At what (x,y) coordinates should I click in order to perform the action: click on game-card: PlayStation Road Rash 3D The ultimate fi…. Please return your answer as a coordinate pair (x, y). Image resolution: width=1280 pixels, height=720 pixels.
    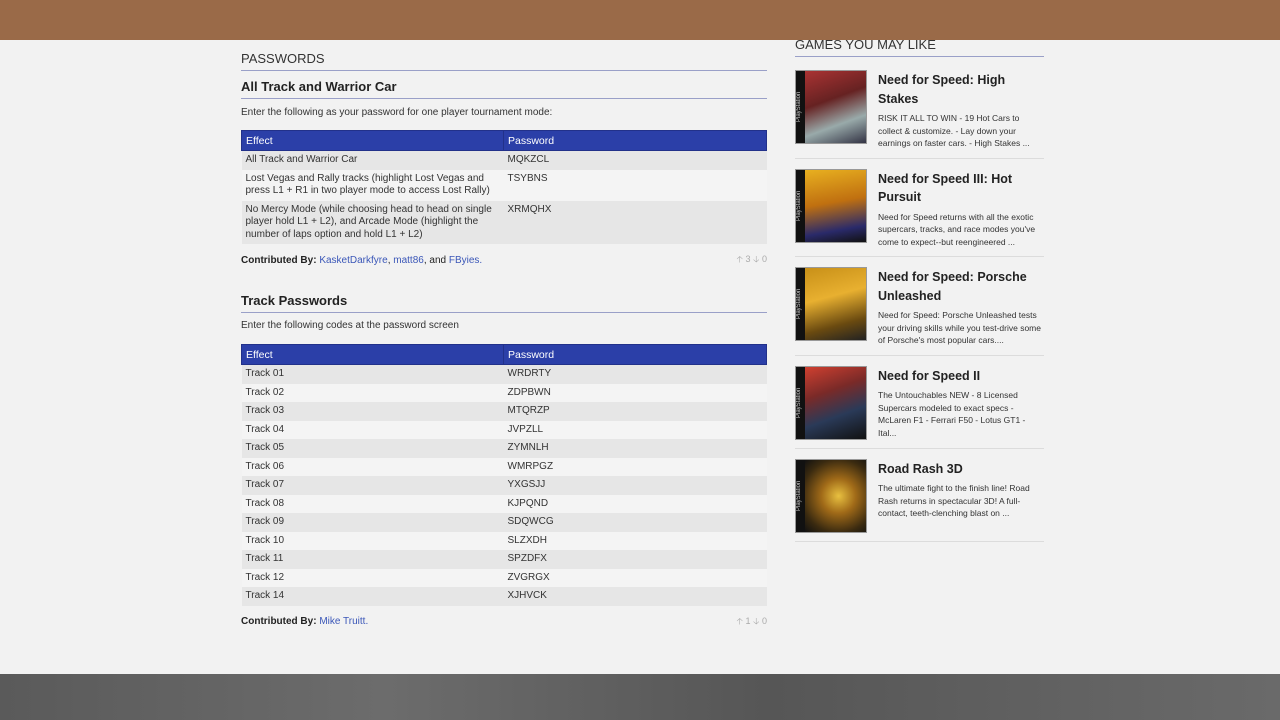
    Looking at the image, I should click on (919, 500).